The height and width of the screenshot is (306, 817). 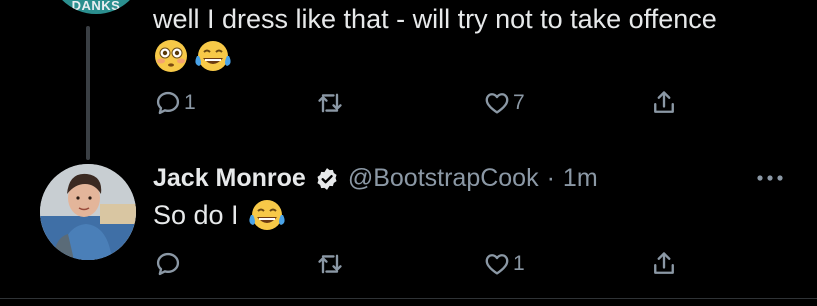 I want to click on like-button: 7, so click(x=504, y=103).